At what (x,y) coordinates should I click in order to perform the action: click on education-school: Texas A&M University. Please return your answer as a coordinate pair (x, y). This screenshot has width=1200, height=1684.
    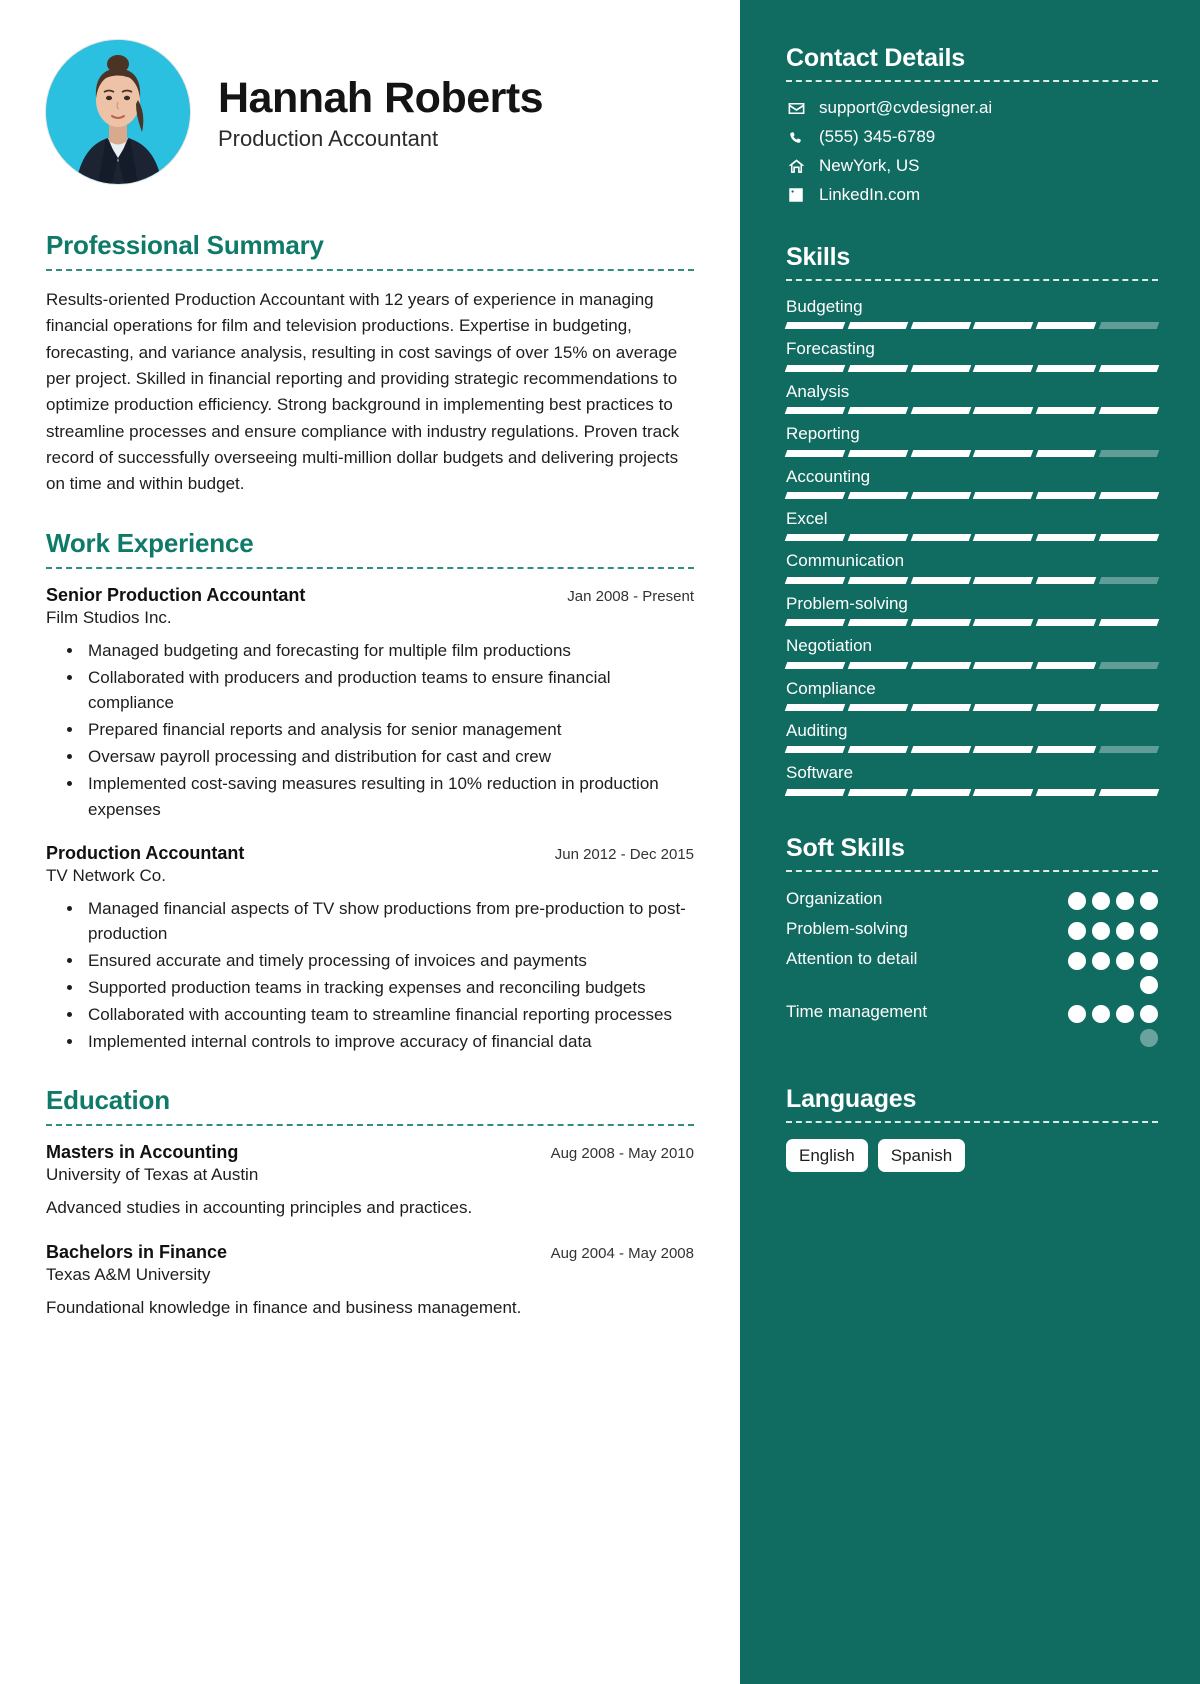
    Looking at the image, I should click on (128, 1275).